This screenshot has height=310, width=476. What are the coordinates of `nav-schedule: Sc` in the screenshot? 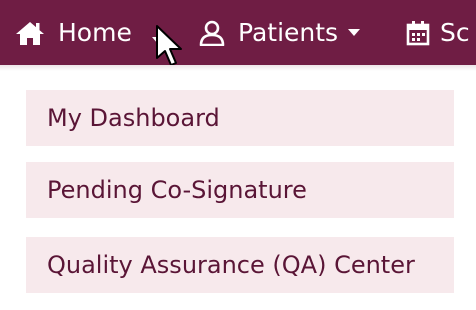 It's located at (438, 32).